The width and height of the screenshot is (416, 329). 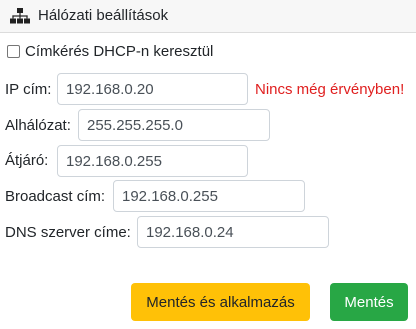 What do you see at coordinates (152, 161) in the screenshot?
I see `gateway-input` at bounding box center [152, 161].